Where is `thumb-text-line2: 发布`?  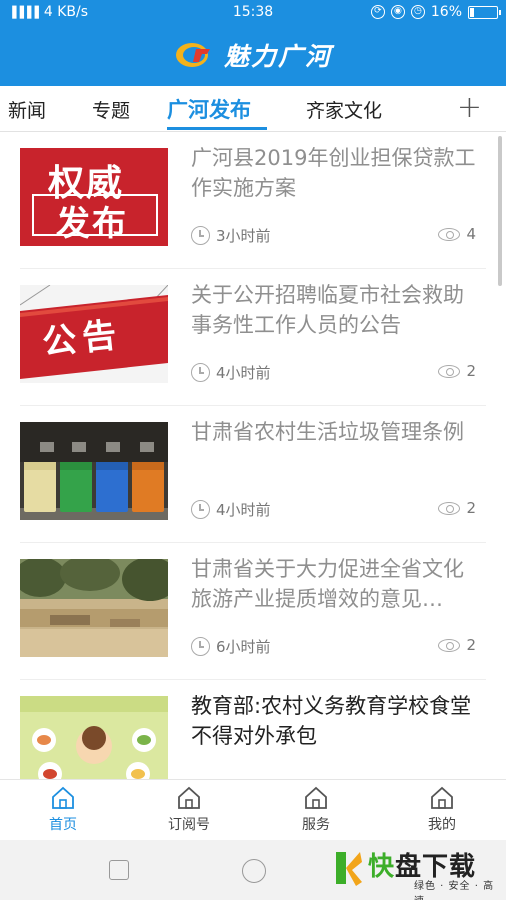
thumb-text-line2: 发布 is located at coordinates (92, 224).